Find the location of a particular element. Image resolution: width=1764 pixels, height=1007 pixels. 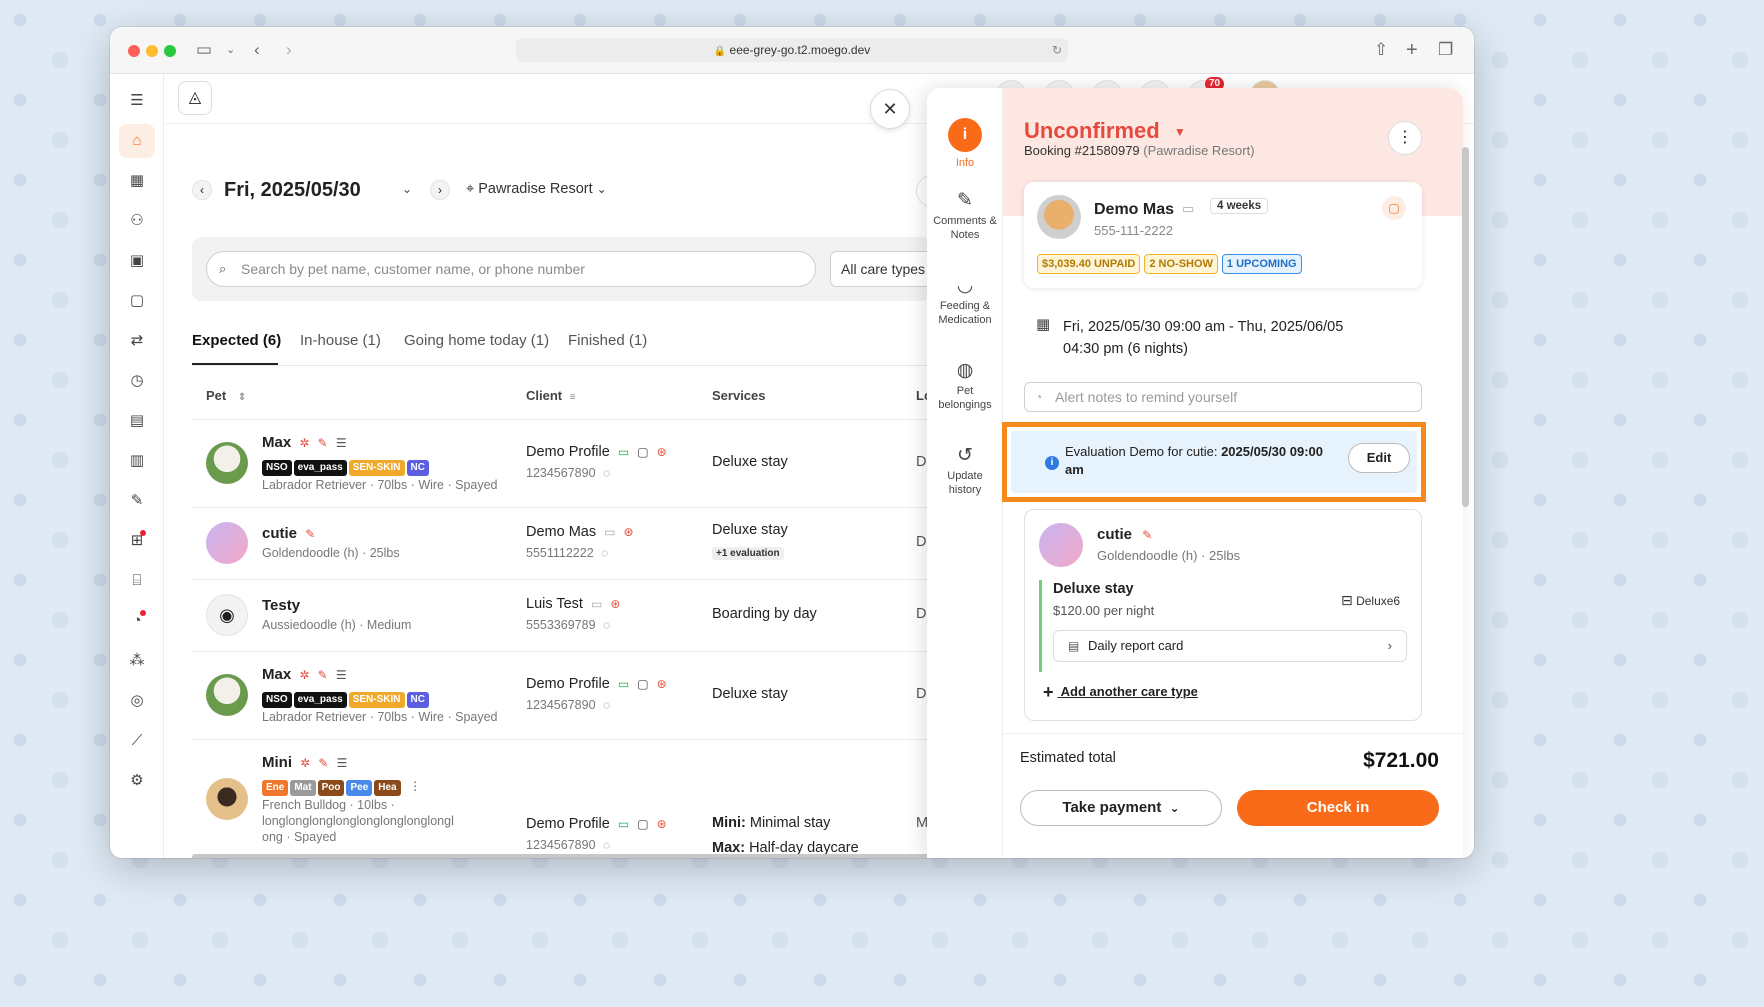

booking-status-dropdown: Unconfirmed ▼ is located at coordinates (1105, 131).